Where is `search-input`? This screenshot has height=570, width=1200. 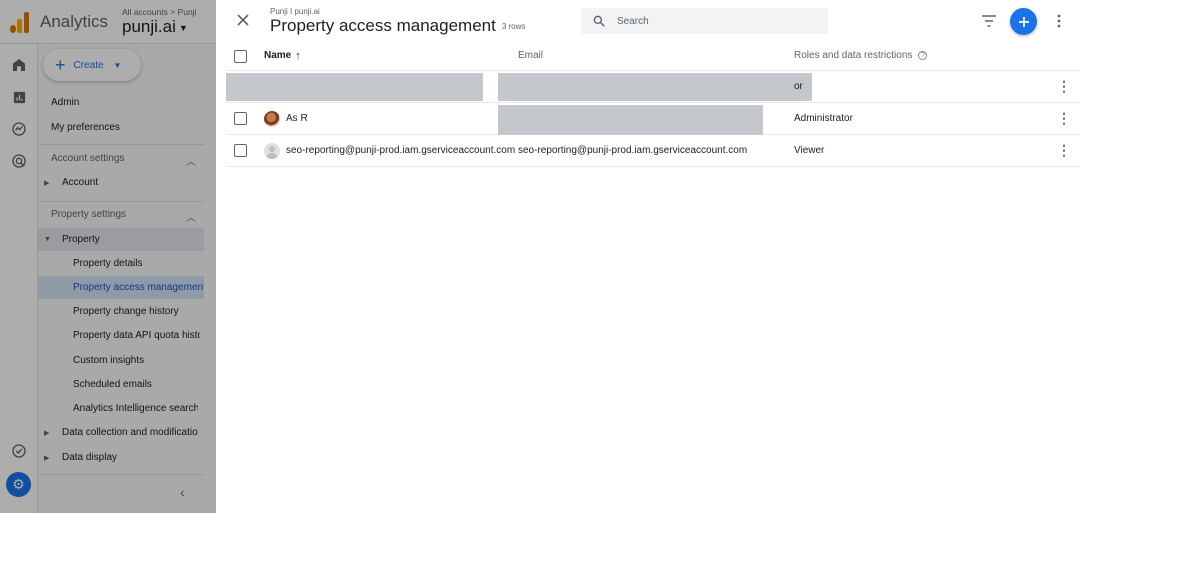
search-input is located at coordinates (717, 21).